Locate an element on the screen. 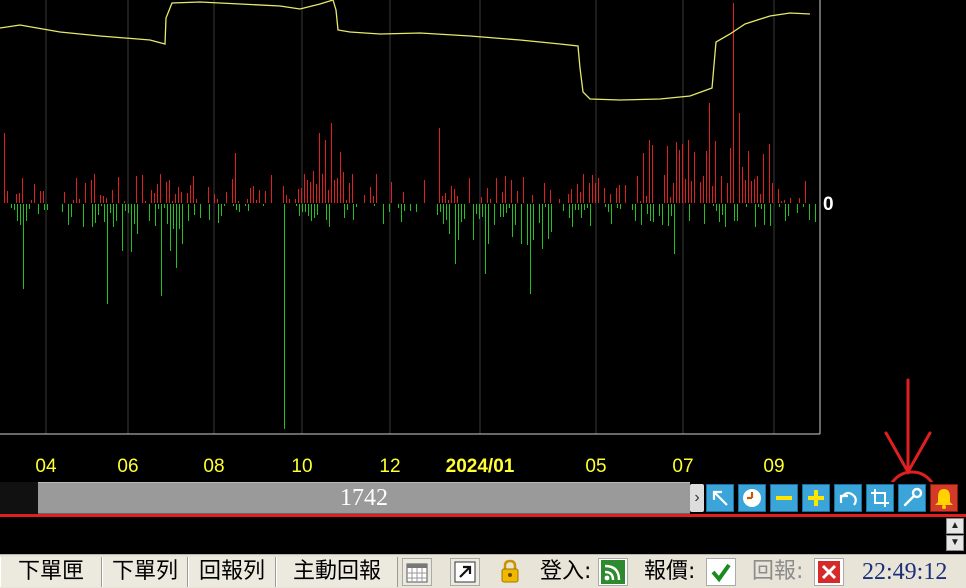 Image resolution: width=966 pixels, height=588 pixels. command-input is located at coordinates (474, 535).